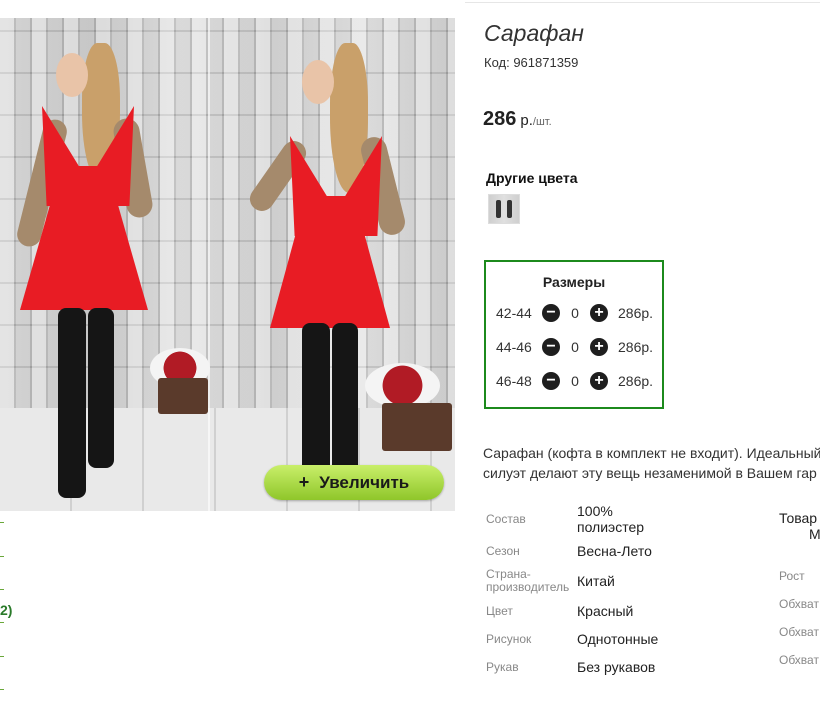 The image size is (820, 704). Describe the element at coordinates (814, 534) in the screenshot. I see `model-info-line: М` at that location.